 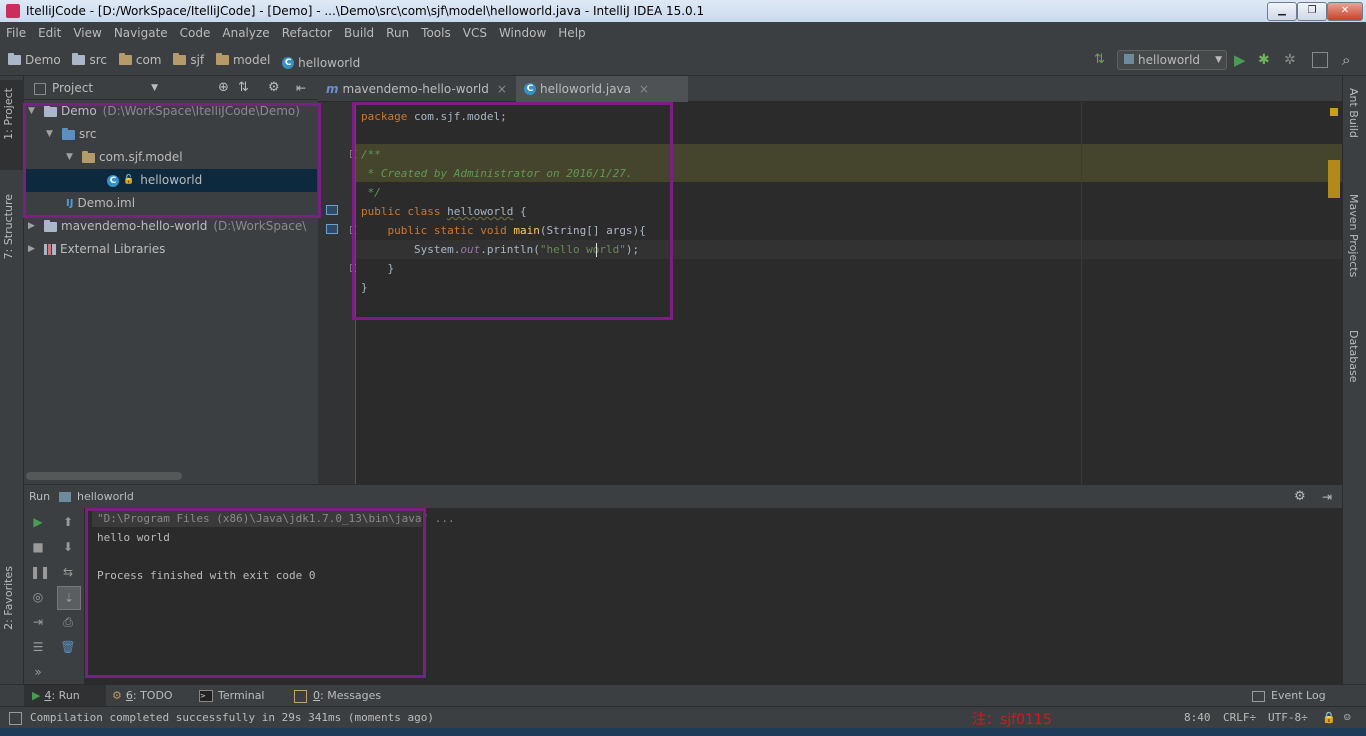 What do you see at coordinates (1218, 60) in the screenshot?
I see `chevron-down-icon: ▼` at bounding box center [1218, 60].